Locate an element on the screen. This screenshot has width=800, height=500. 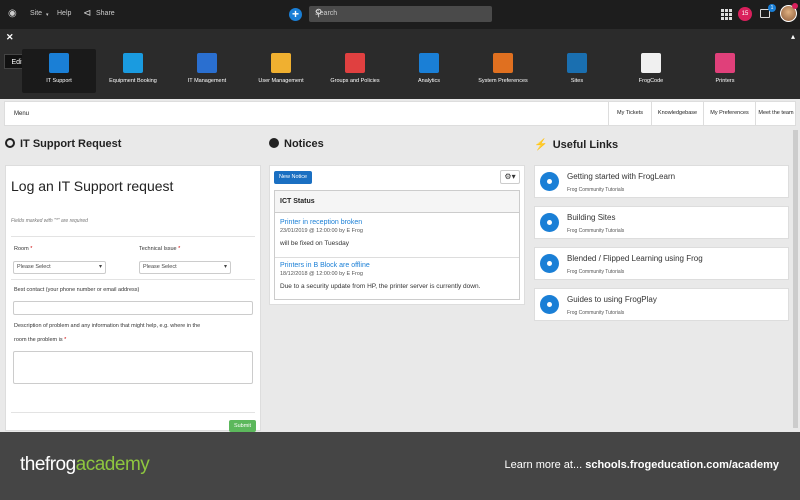
frog-academy-logo: thefrogacademy is located at coordinates (85, 465).